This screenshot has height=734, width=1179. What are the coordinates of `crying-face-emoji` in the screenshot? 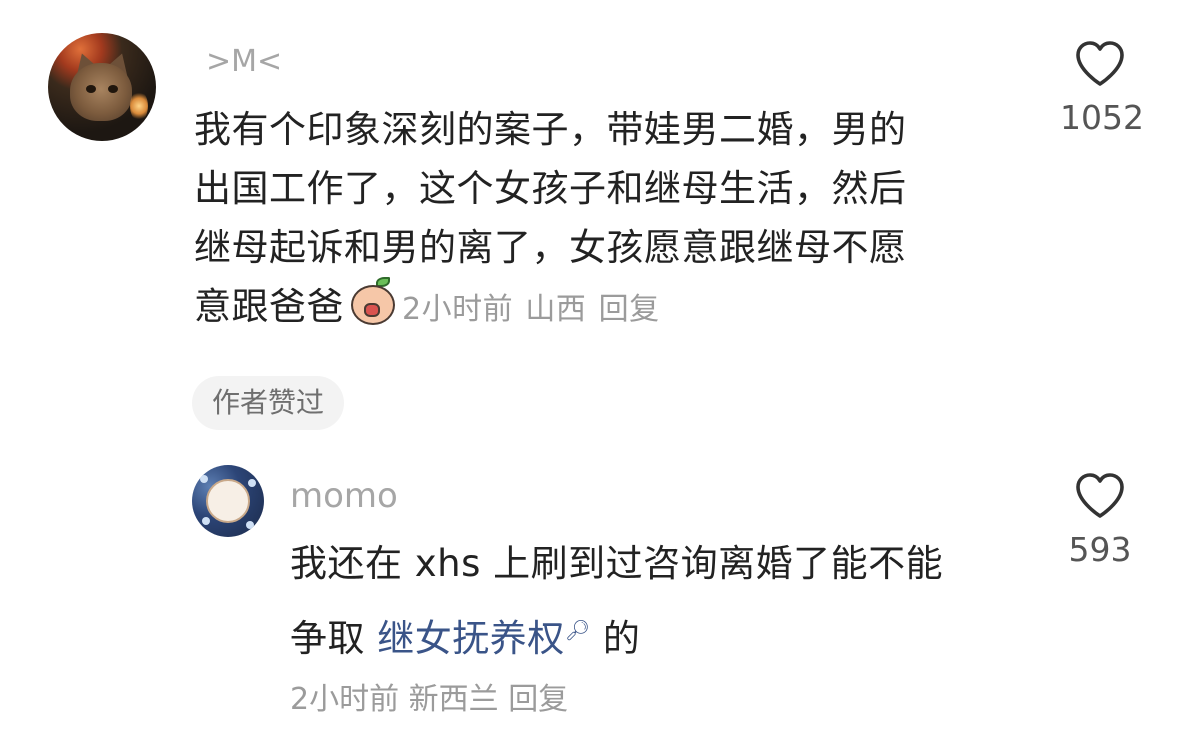 It's located at (373, 301).